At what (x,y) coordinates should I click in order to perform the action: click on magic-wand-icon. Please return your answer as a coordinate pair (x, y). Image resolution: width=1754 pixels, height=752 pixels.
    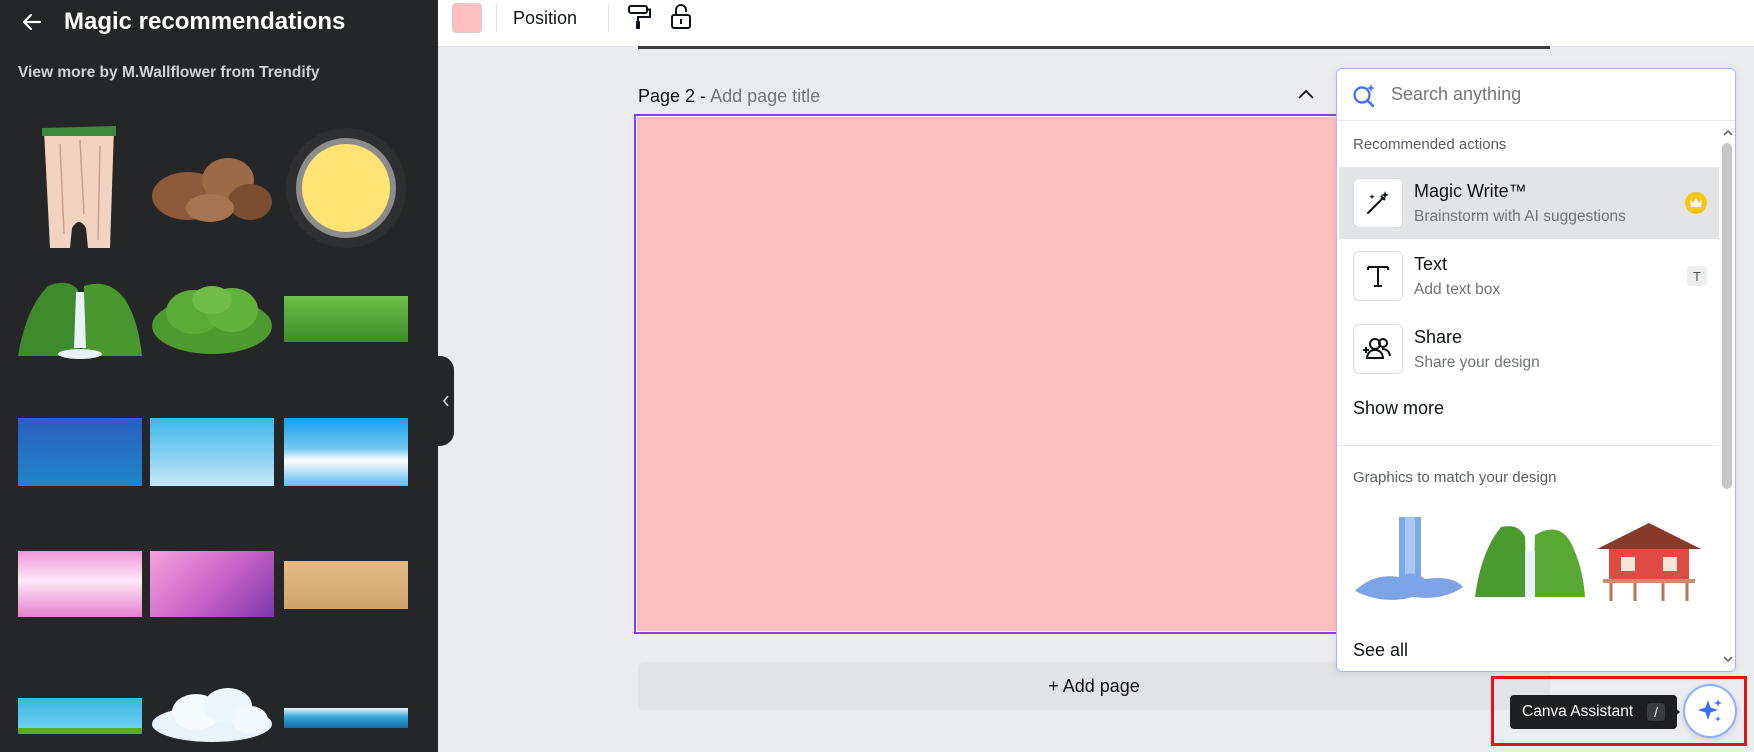
    Looking at the image, I should click on (1378, 202).